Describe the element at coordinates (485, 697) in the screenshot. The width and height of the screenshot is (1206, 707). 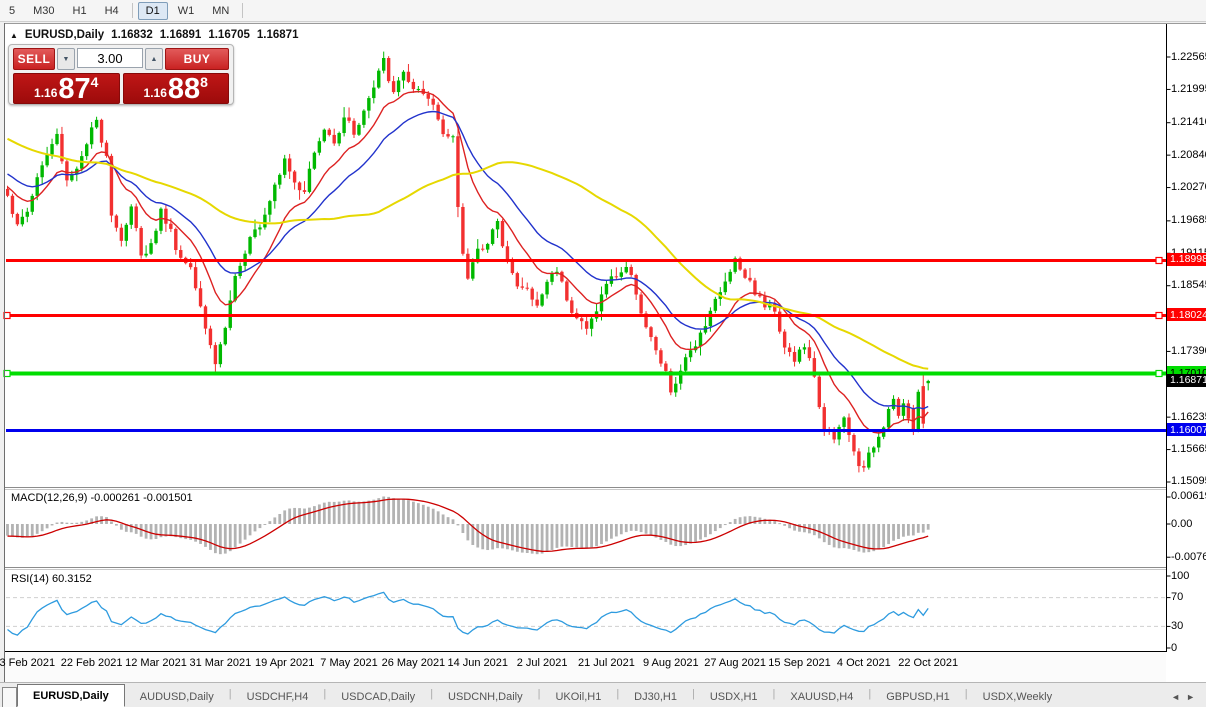
I see `chart-tab-usdcnh: USDCNH,Daily` at that location.